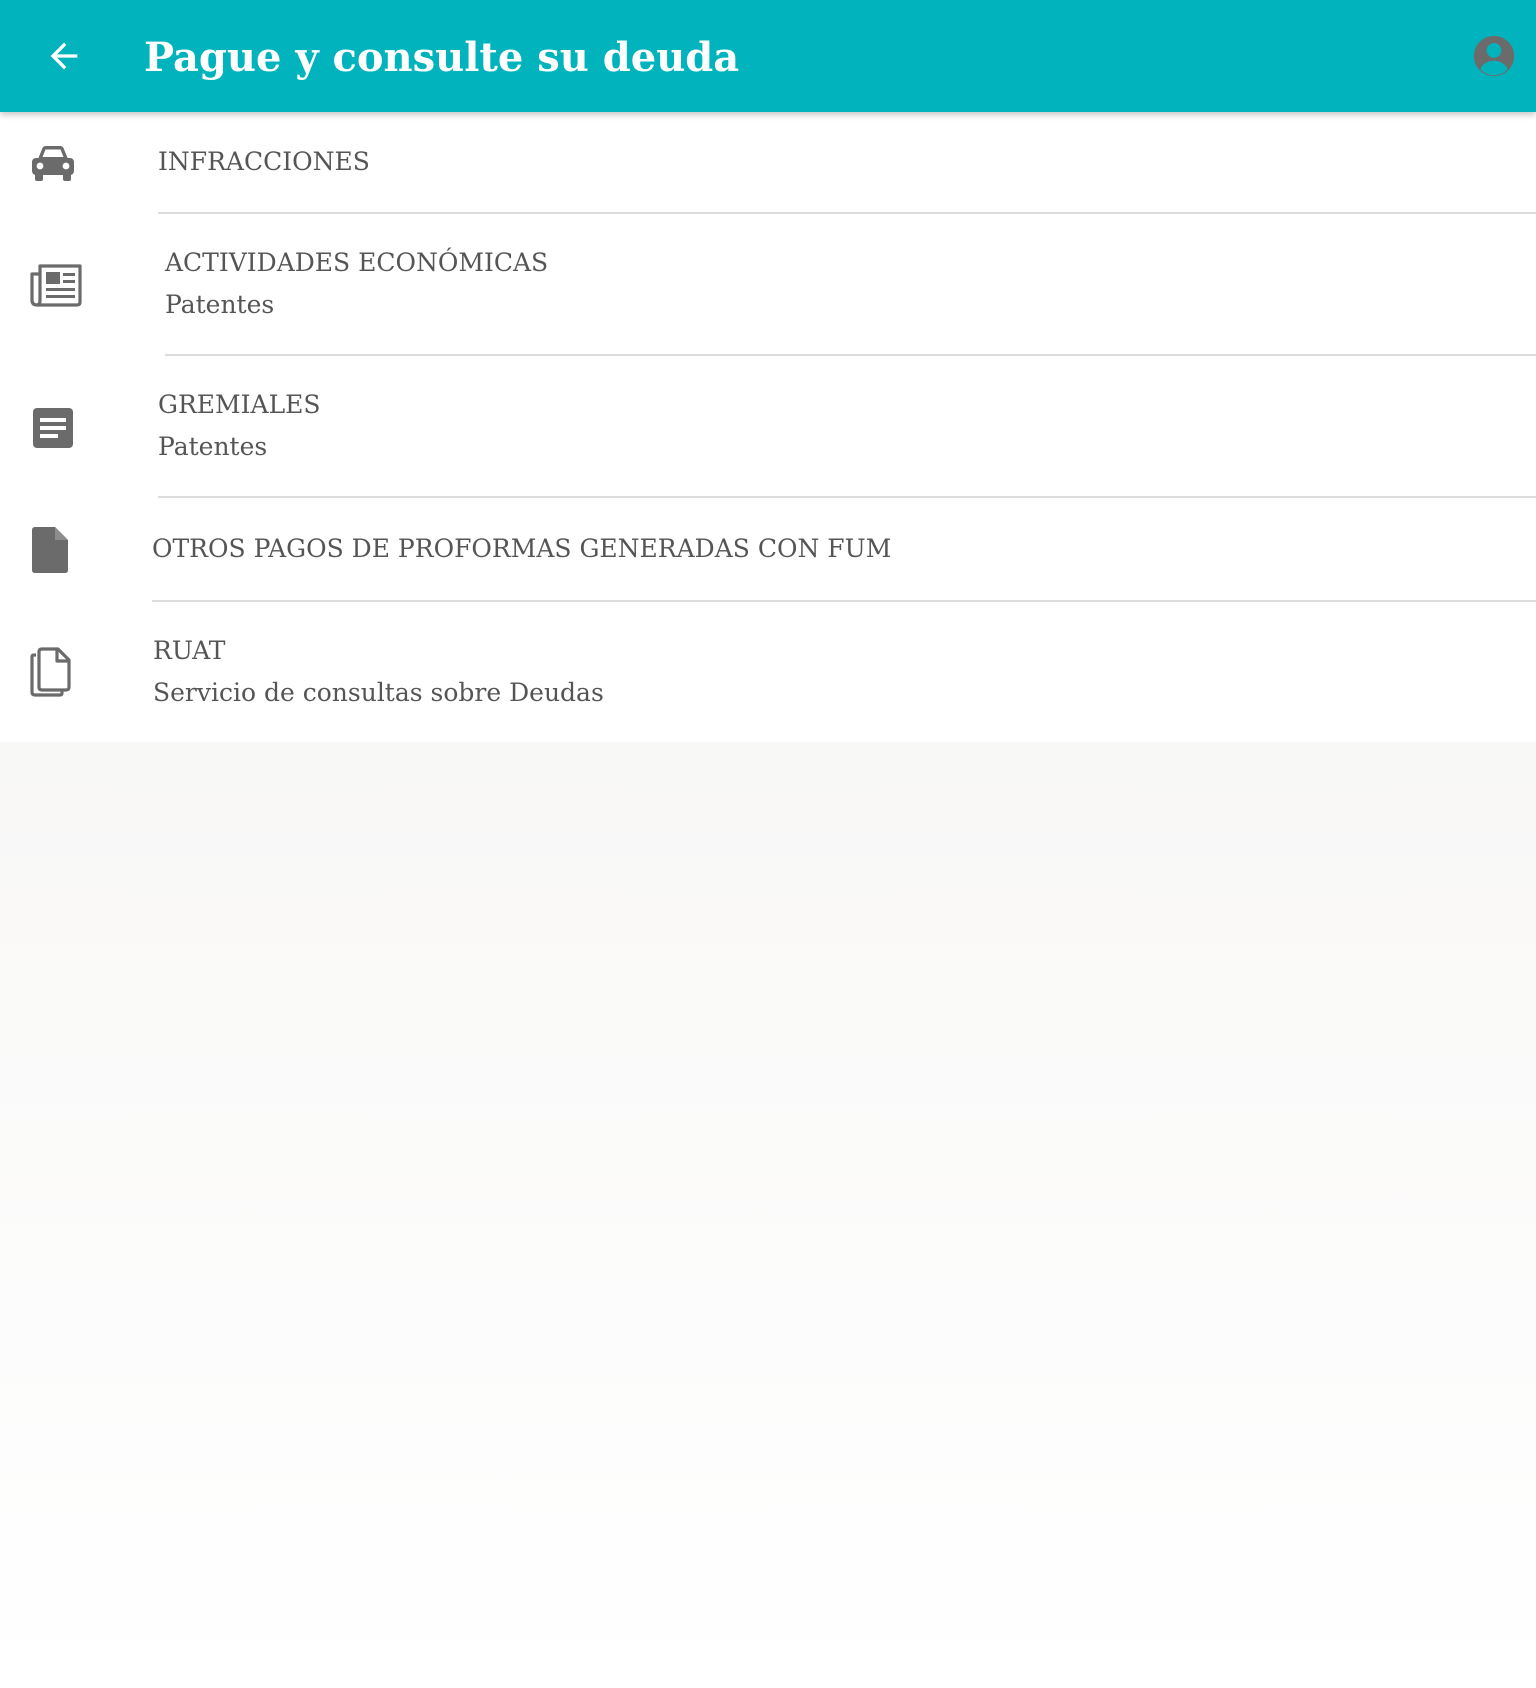 This screenshot has height=1688, width=1536. I want to click on list-item-text-area: INFRACCIONES, so click(847, 163).